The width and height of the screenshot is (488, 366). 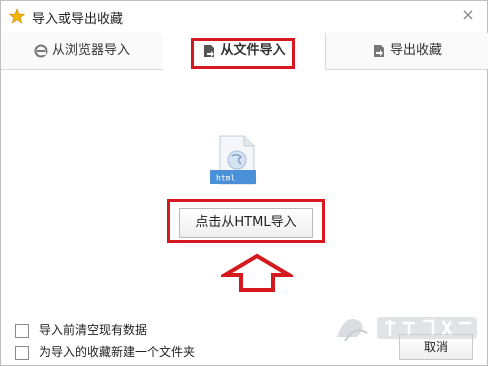 What do you see at coordinates (78, 19) in the screenshot?
I see `dialog-title: 导入或导出收藏` at bounding box center [78, 19].